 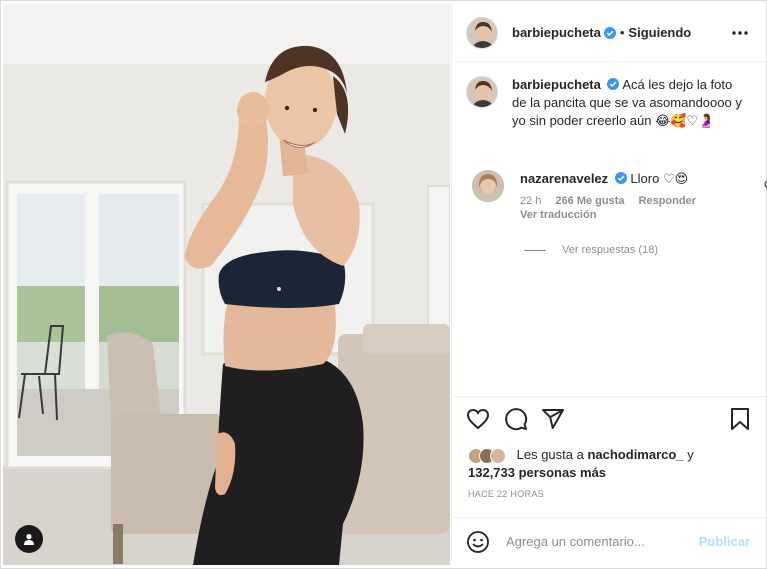 I want to click on heart-icon, so click(x=478, y=419).